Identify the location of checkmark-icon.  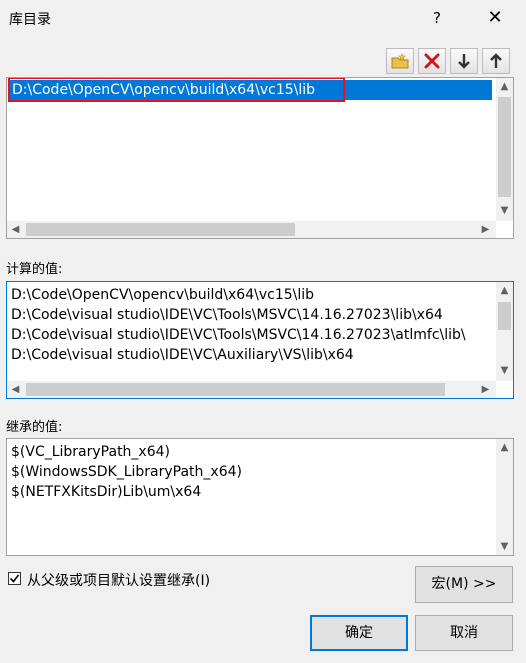
(14, 578).